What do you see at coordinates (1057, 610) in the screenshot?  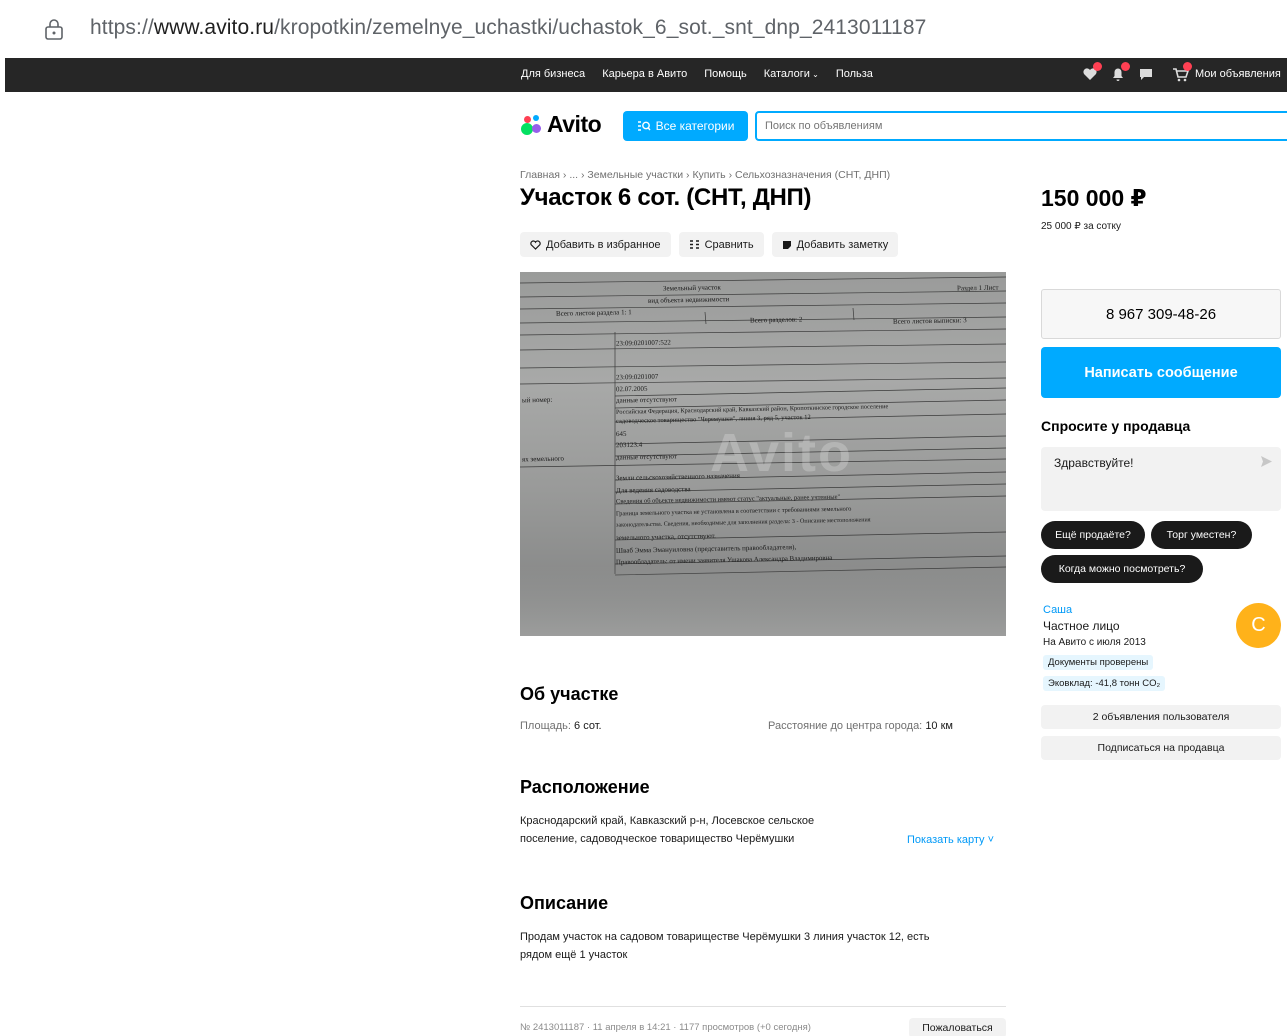 I see `seller-name-link: Саша` at bounding box center [1057, 610].